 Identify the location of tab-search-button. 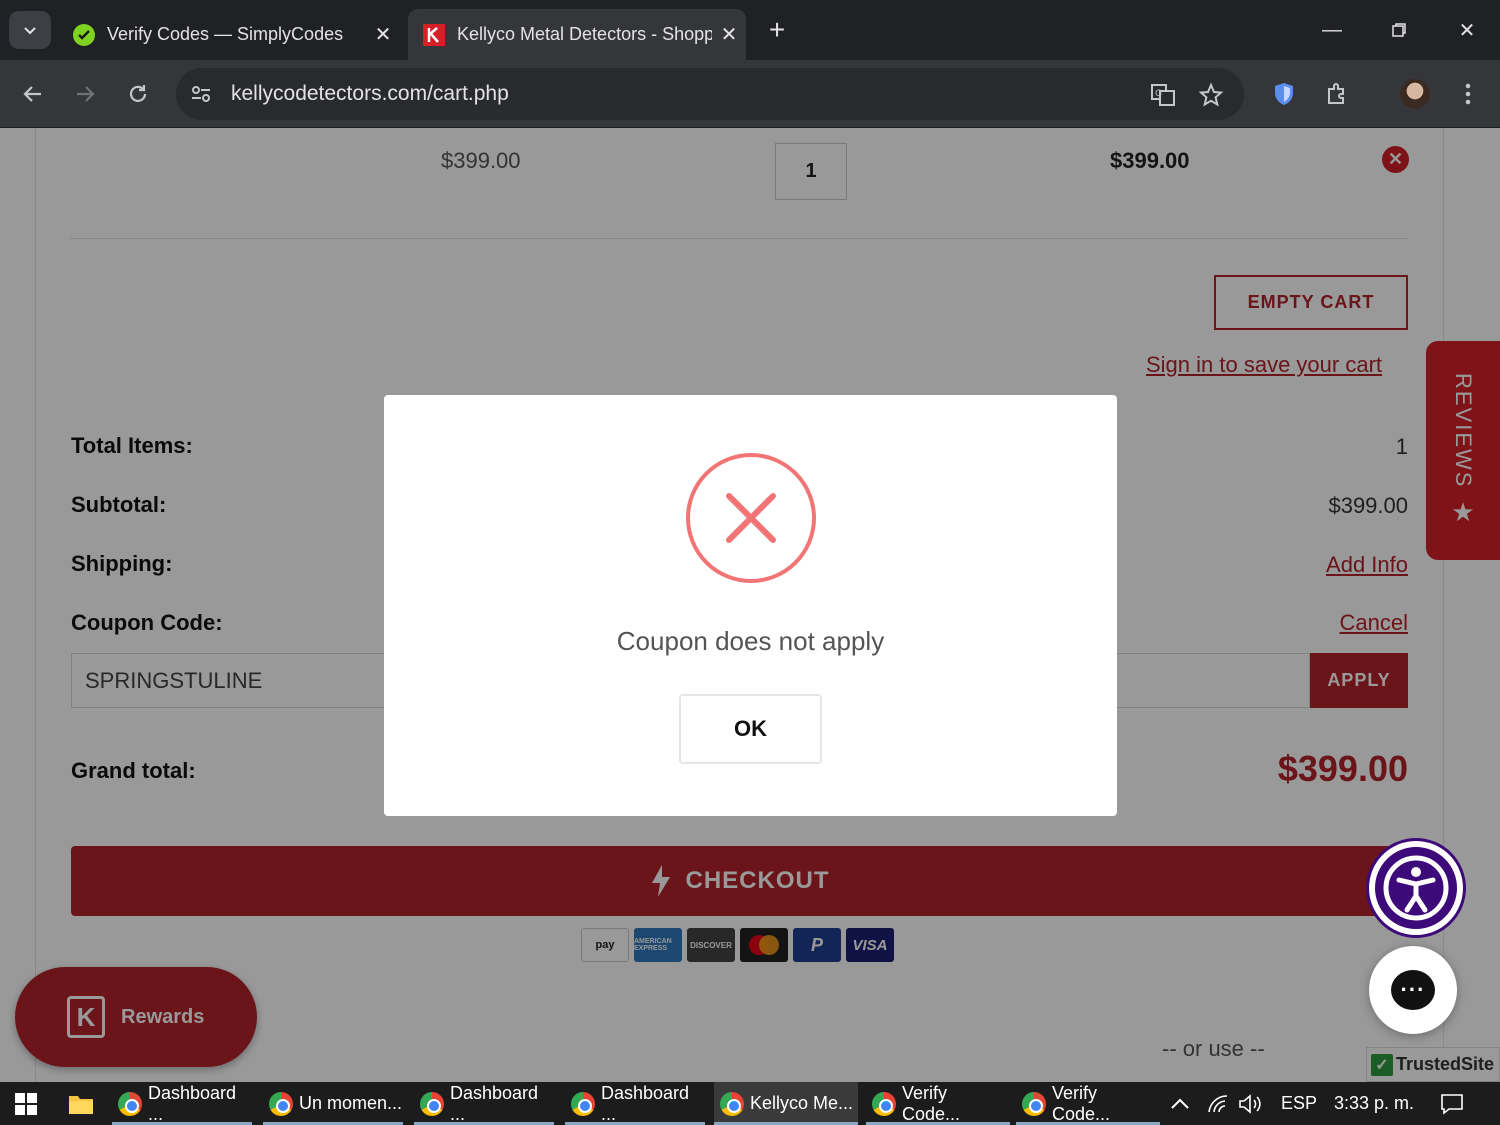
(30, 30).